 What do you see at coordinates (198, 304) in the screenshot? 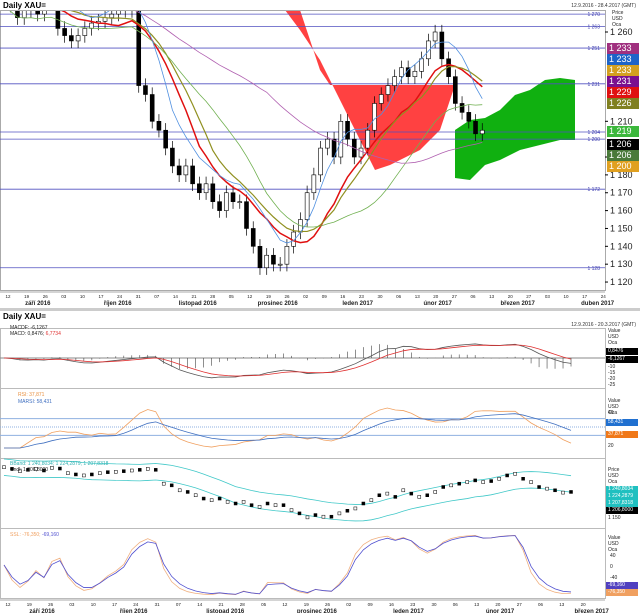
I see `main-x-axis-month: listopad 2016` at bounding box center [198, 304].